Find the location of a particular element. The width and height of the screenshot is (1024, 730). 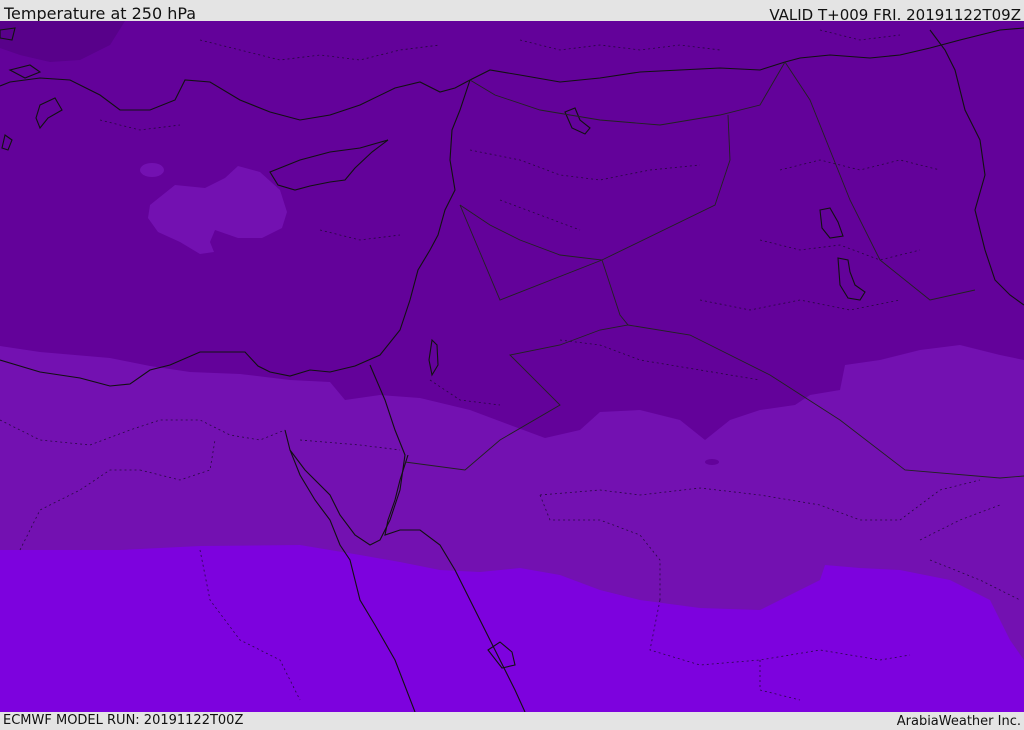

credit-label: ArabiaWeather Inc. is located at coordinates (958, 721).